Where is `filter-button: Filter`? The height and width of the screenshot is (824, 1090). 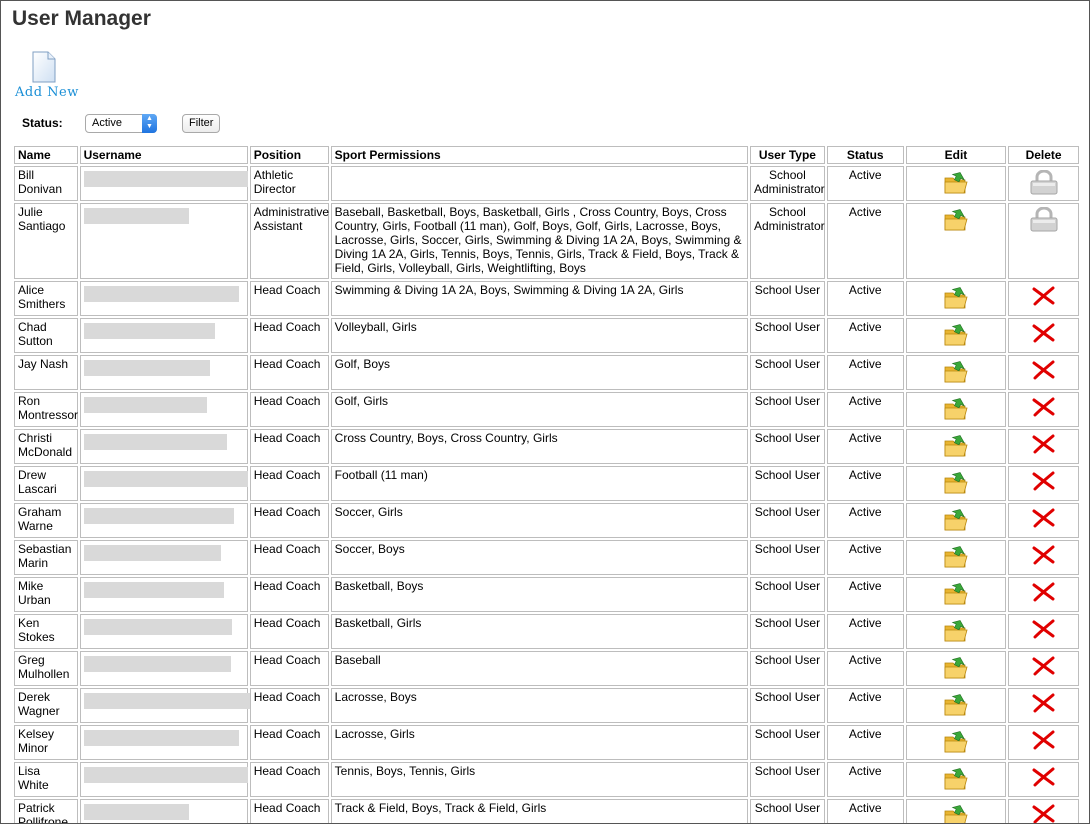
filter-button: Filter is located at coordinates (201, 123).